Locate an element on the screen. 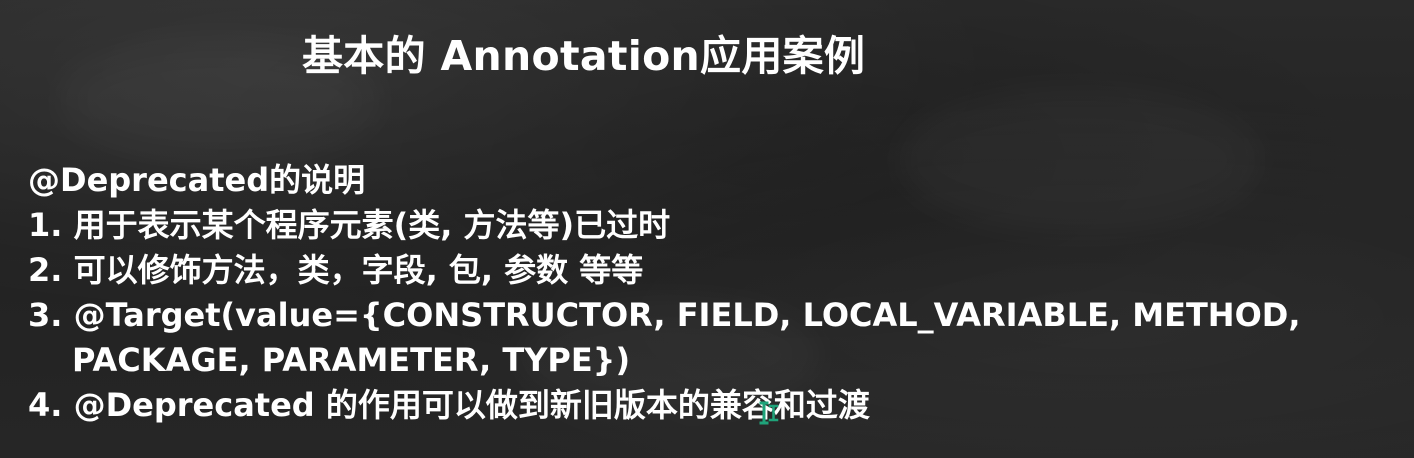 The width and height of the screenshot is (1414, 458). point-1: 1. 用于表示某个程序元素(类, 方法等)已过时 is located at coordinates (349, 225).